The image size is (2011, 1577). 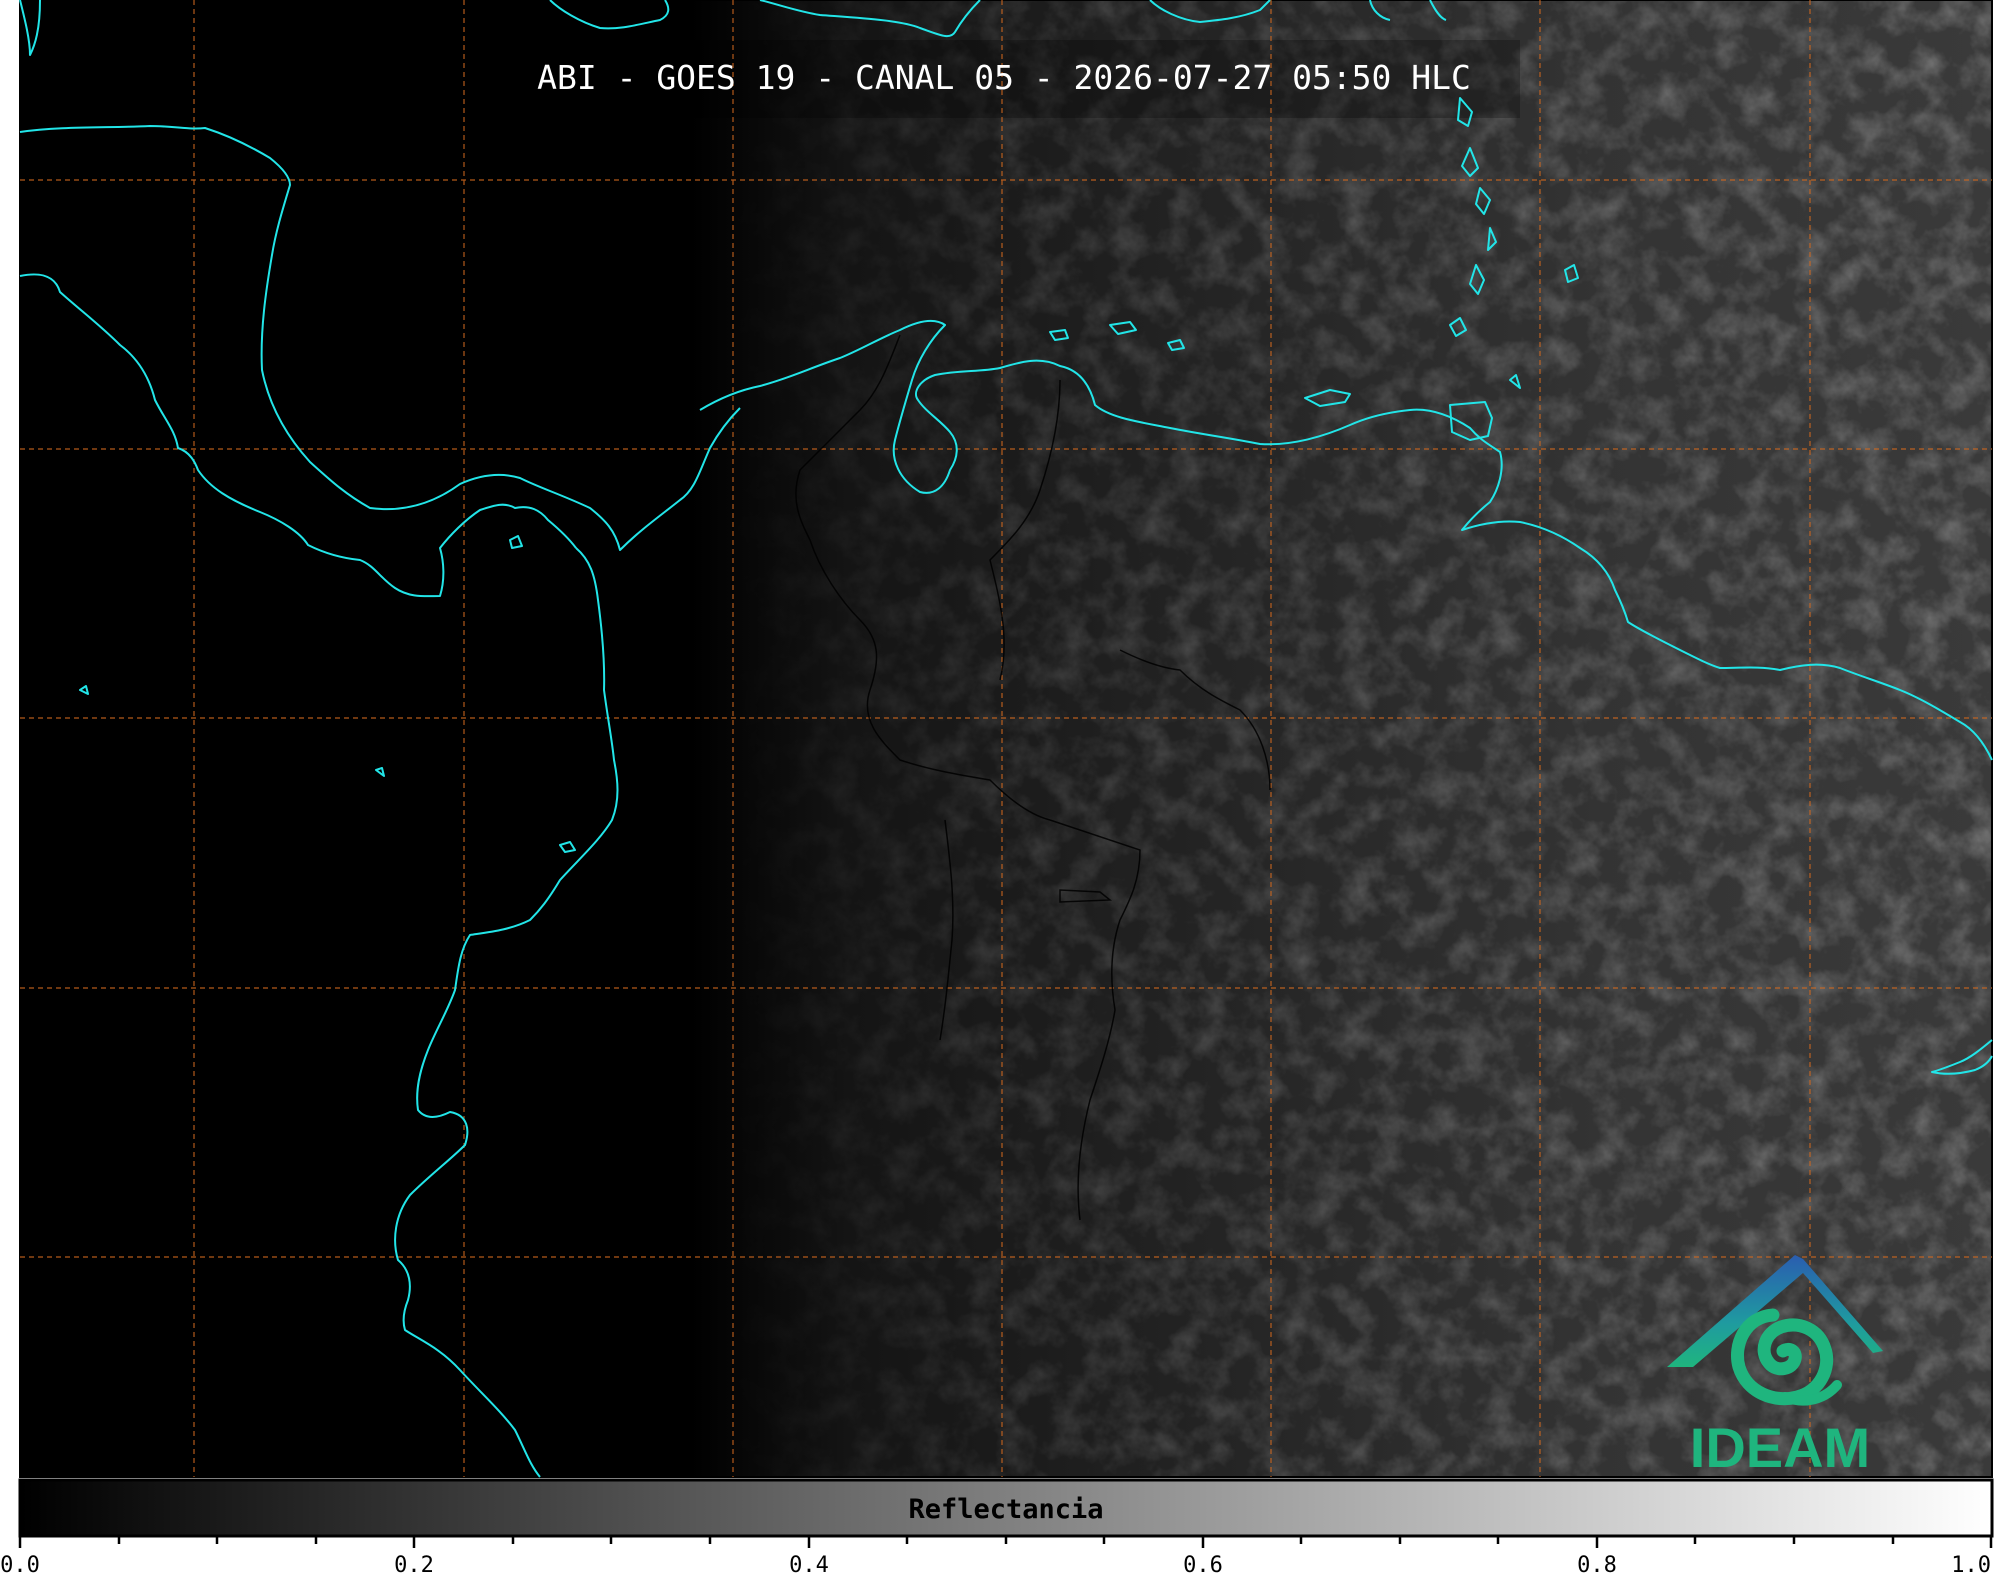 I want to click on colorbar-label: Reflectancia, so click(x=1005, y=1509).